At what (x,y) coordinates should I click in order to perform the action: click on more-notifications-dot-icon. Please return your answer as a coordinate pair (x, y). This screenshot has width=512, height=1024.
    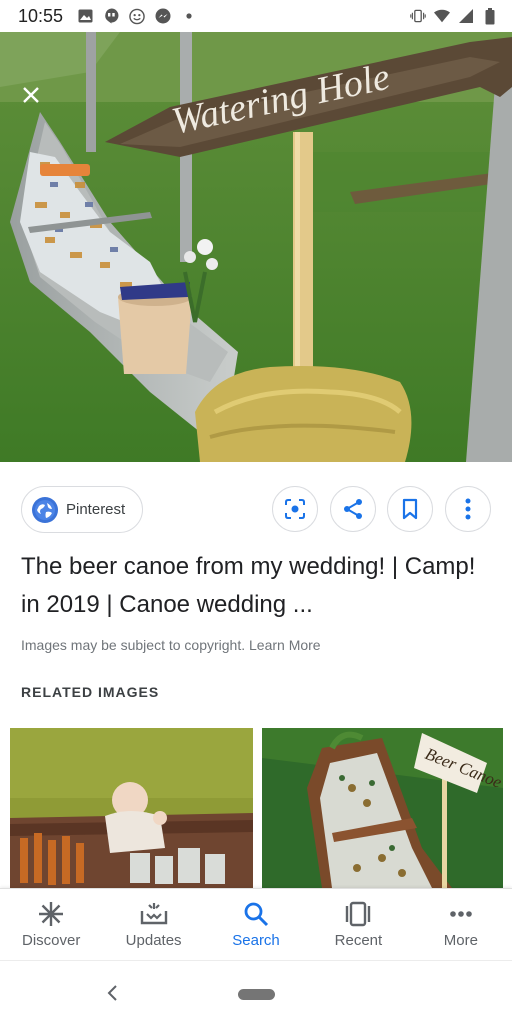
    Looking at the image, I should click on (189, 16).